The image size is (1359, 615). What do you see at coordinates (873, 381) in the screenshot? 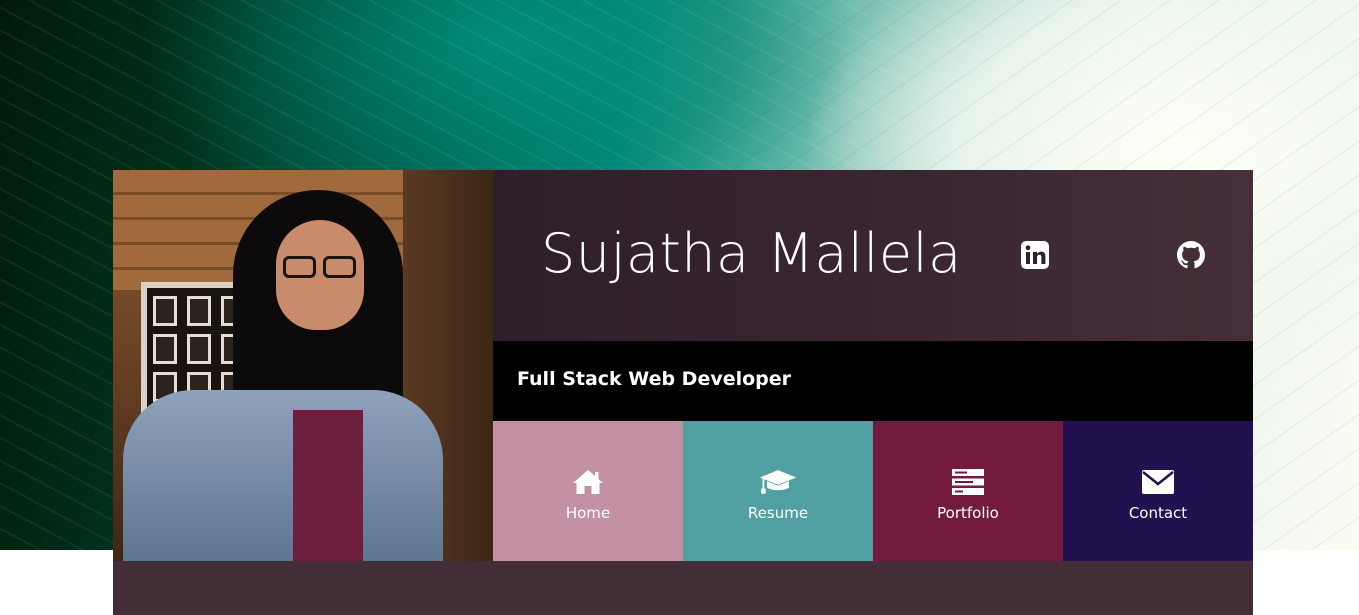
I see `tagline-bar: Full Stack Web Developer` at bounding box center [873, 381].